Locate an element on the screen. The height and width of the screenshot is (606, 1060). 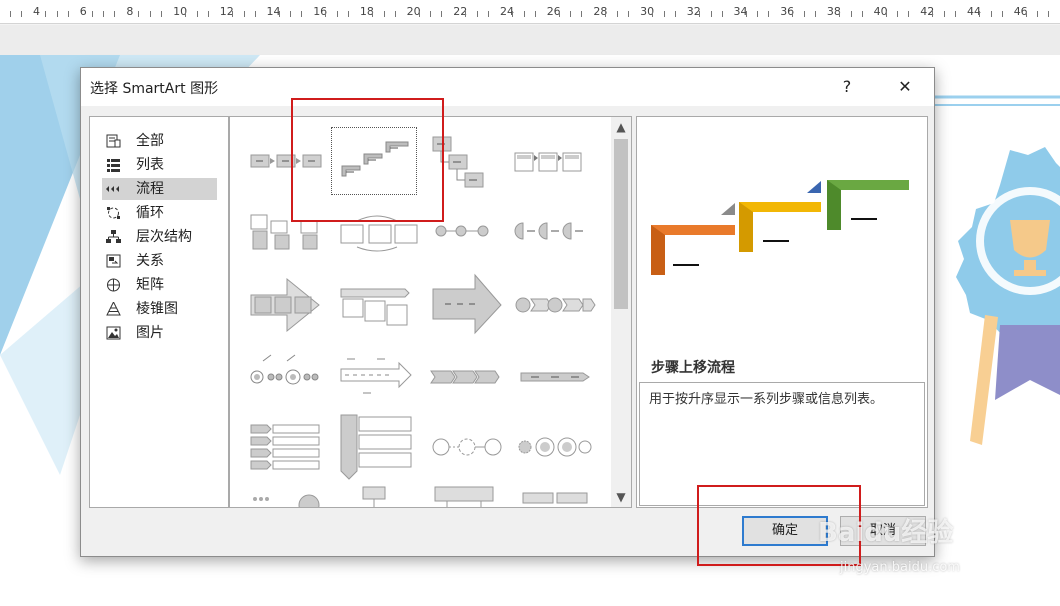
continuous-block-icon is located at coordinates (548, 162).